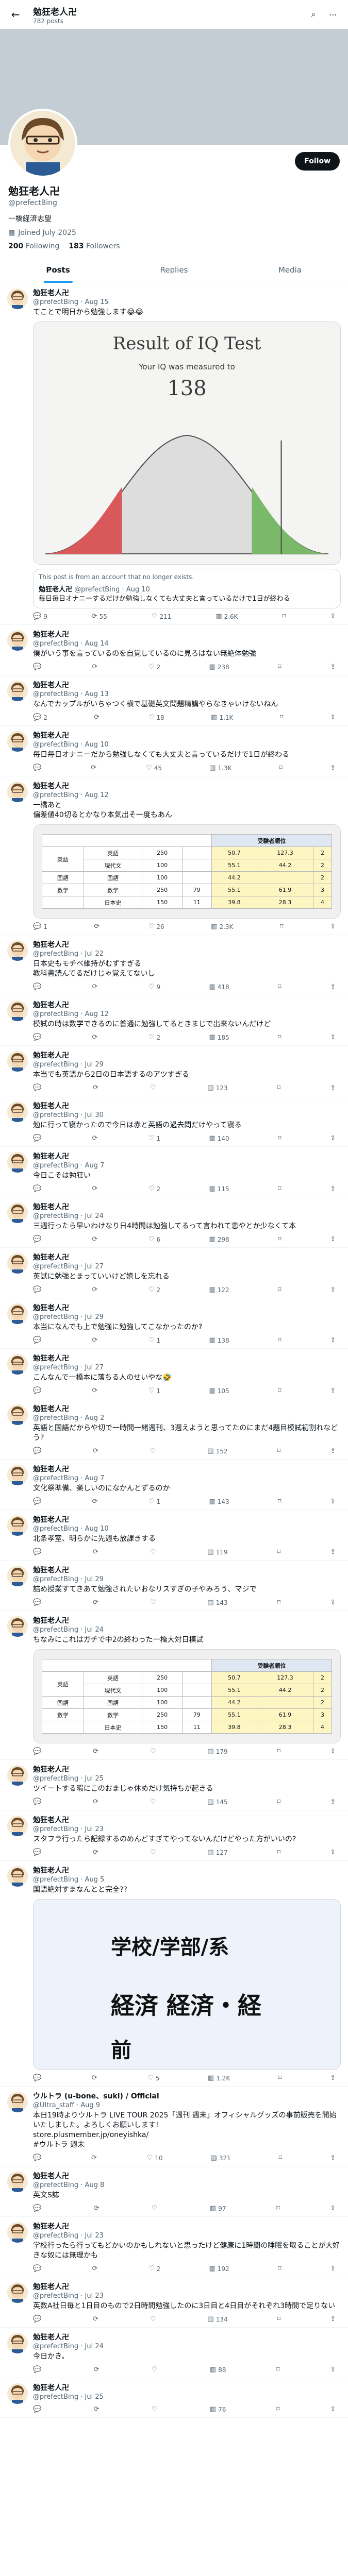  Describe the element at coordinates (174, 2353) in the screenshot. I see `post: 勉狂老人卍 @prefectBing · Jul 24 今日かき。 💬 ⟳ ♡ ▥ 88 ⌑ ⇪` at that location.